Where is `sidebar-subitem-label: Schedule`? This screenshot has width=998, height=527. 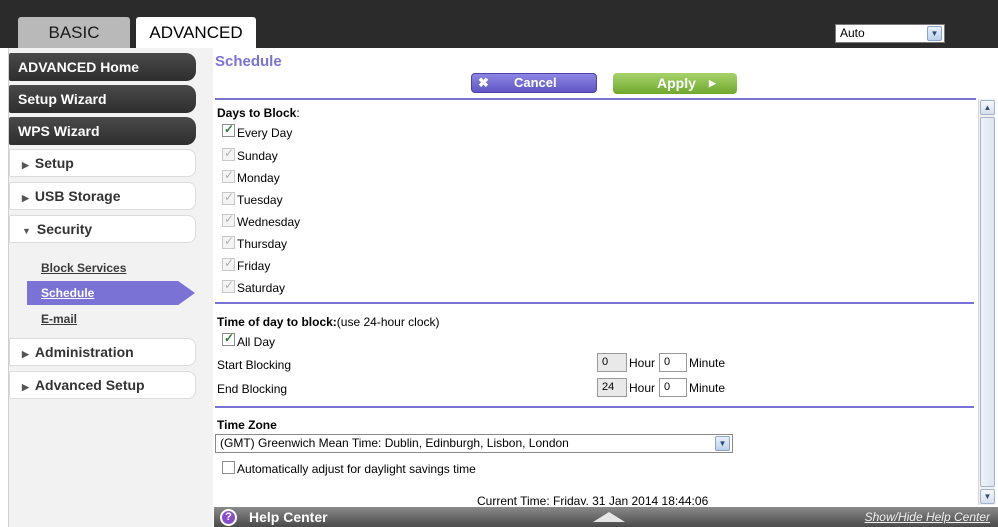 sidebar-subitem-label: Schedule is located at coordinates (68, 293).